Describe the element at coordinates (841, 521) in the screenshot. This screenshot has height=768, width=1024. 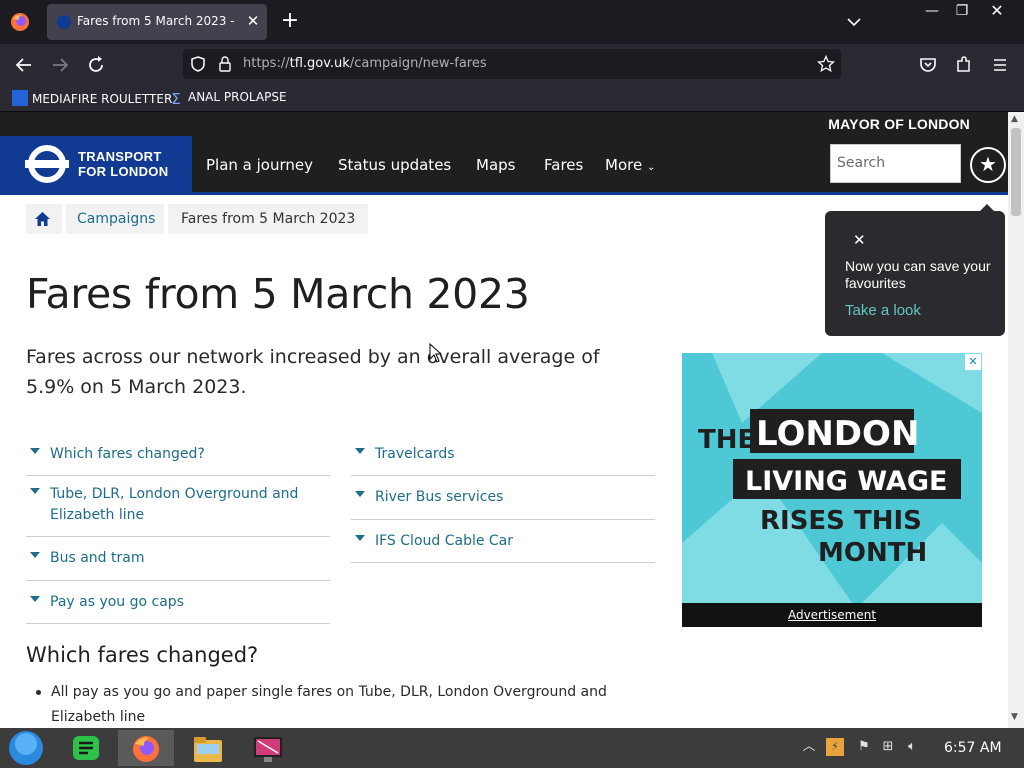
I see `ad-line-rises: RISES THIS` at that location.